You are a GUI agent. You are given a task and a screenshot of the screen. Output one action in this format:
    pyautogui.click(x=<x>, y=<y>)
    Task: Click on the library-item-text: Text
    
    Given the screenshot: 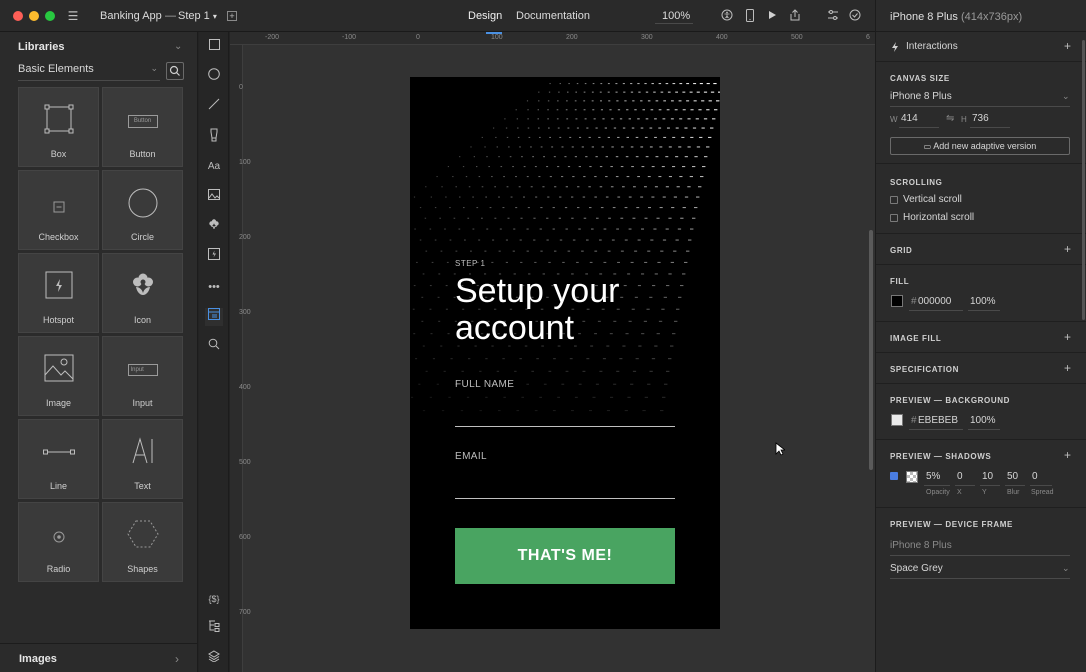 What is the action you would take?
    pyautogui.click(x=142, y=459)
    